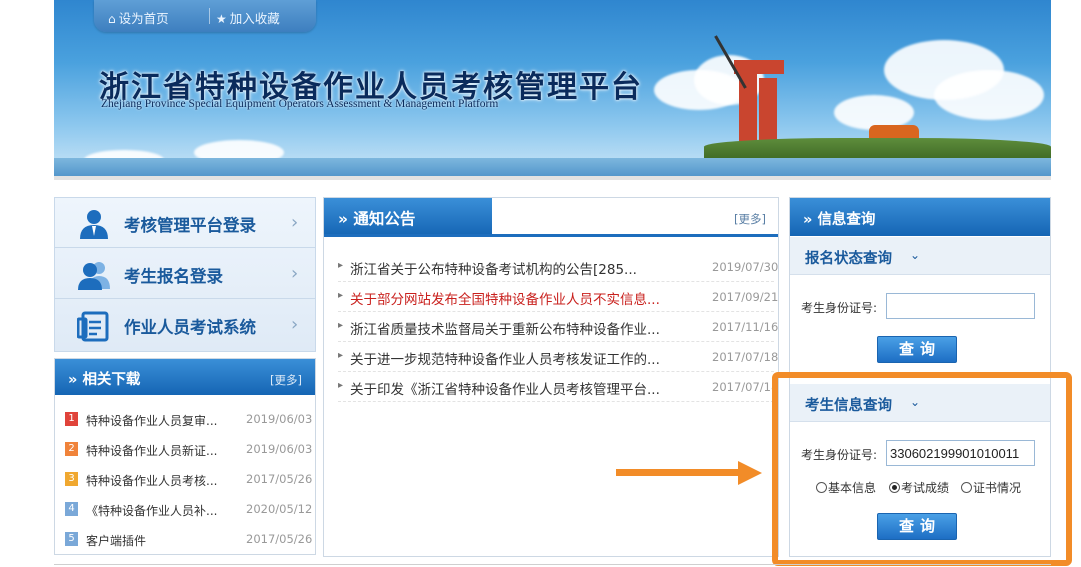 The image size is (1081, 567). Describe the element at coordinates (185, 449) in the screenshot. I see `download-item: 2 特种设备作业人员新证... 2019/06/03` at that location.